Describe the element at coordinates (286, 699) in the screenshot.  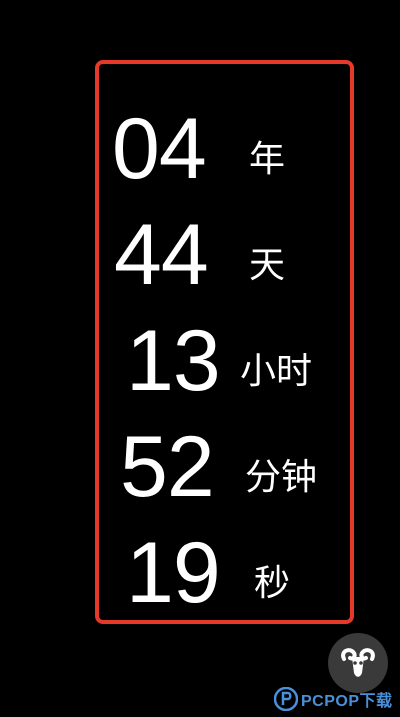
I see `p-logo-icon` at that location.